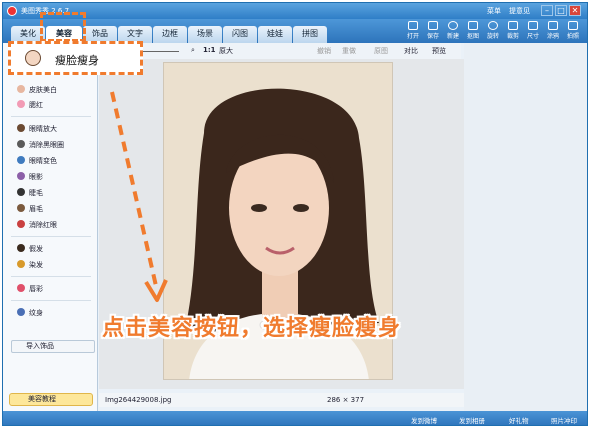 This screenshot has height=429, width=592. Describe the element at coordinates (512, 36) in the screenshot. I see `crop-label: 裁剪` at that location.